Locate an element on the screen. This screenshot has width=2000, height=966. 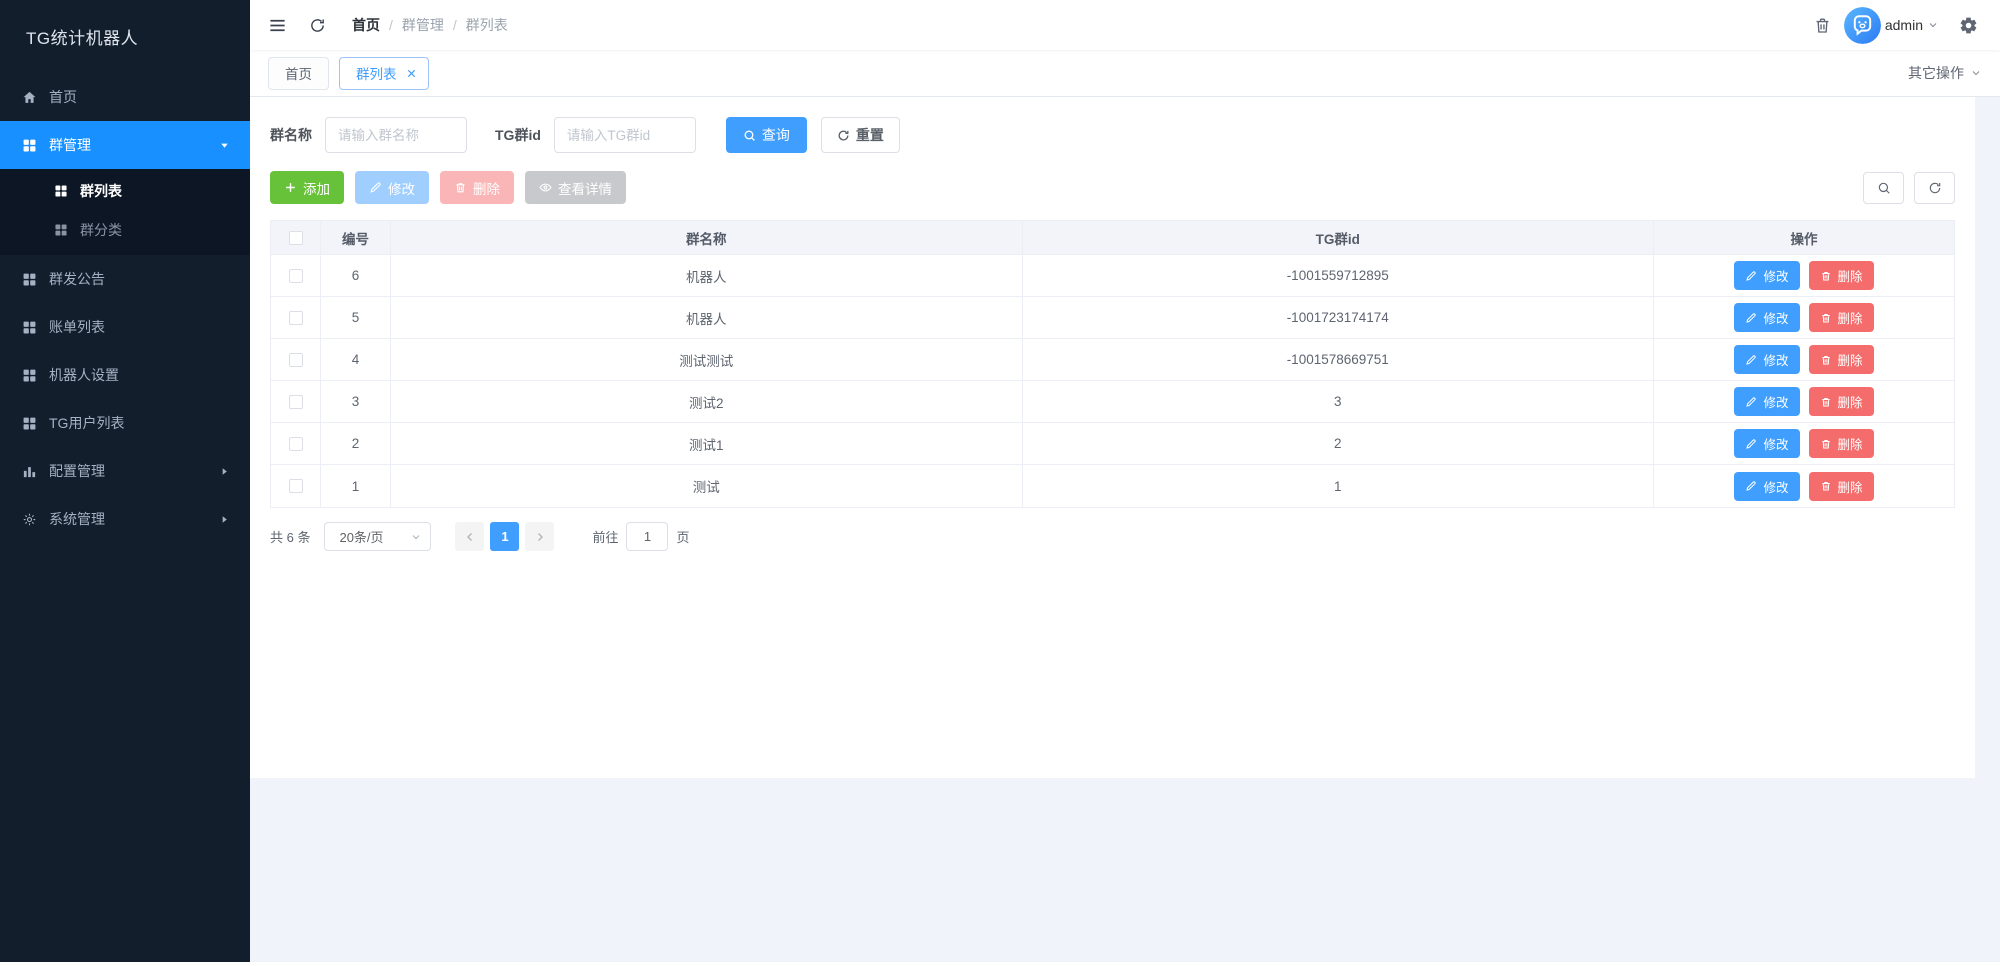
view-detail-button-disabled: 查看详情 is located at coordinates (575, 187).